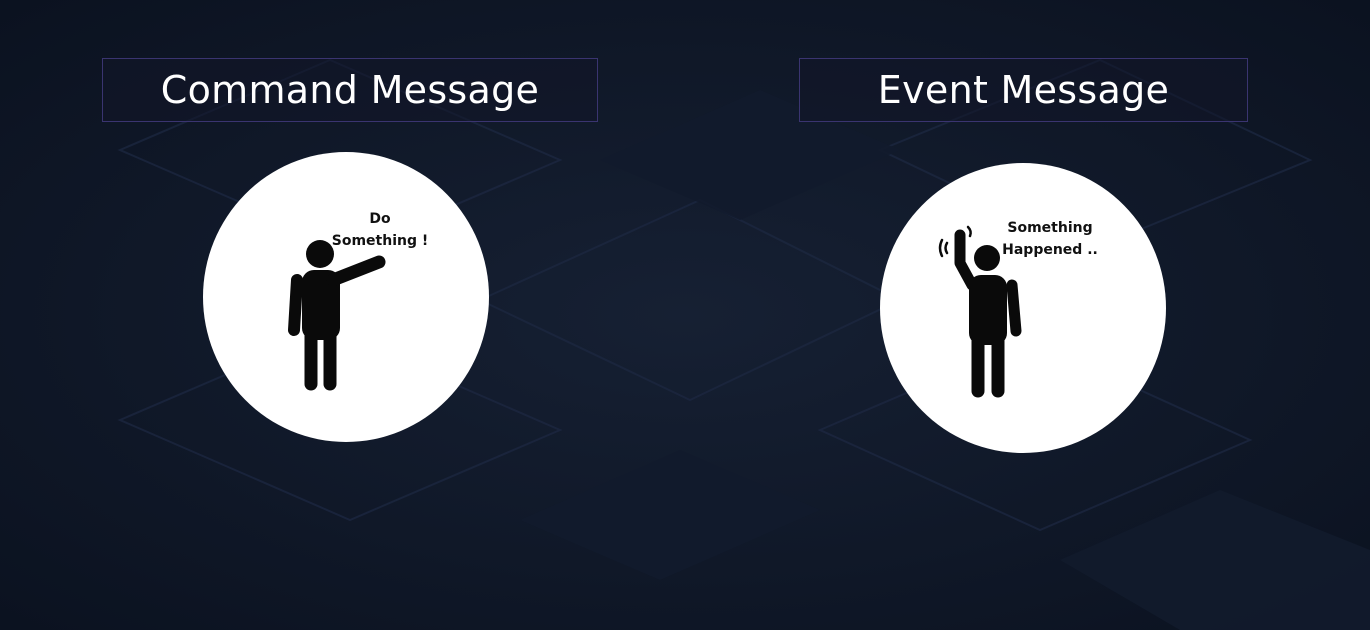 This screenshot has height=630, width=1370. Describe the element at coordinates (980, 311) in the screenshot. I see `person-waving-icon` at that location.